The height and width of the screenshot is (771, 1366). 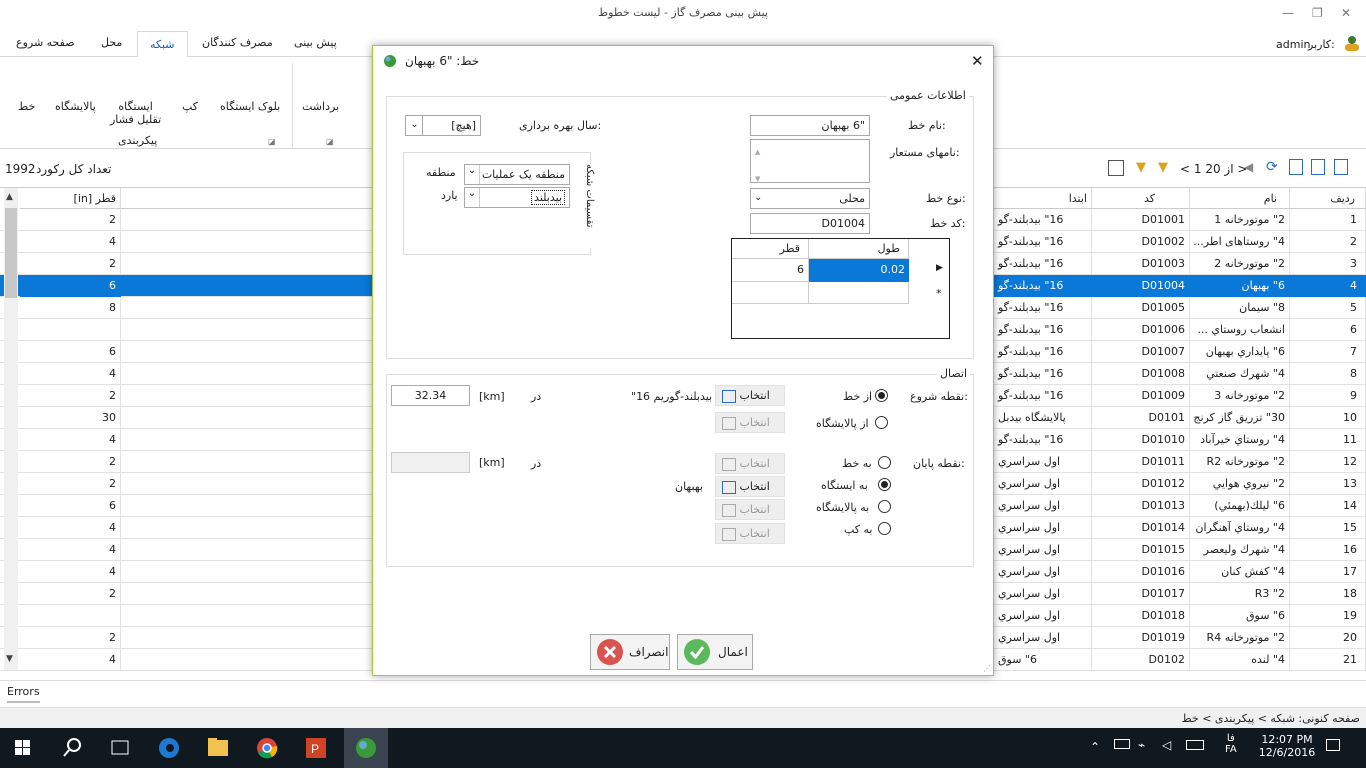 What do you see at coordinates (1328, 286) in the screenshot?
I see `cell-row-number: 4` at bounding box center [1328, 286].